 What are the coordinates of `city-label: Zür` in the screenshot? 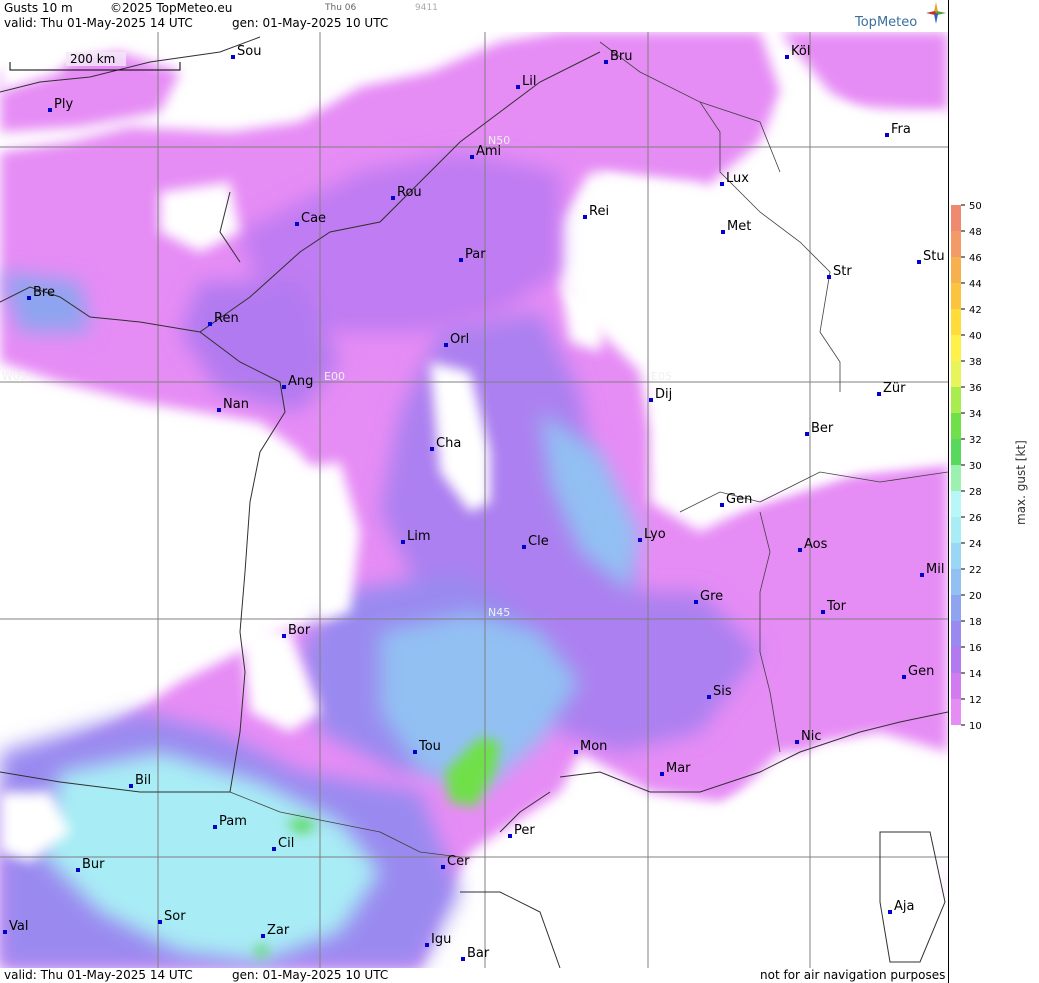 It's located at (894, 388).